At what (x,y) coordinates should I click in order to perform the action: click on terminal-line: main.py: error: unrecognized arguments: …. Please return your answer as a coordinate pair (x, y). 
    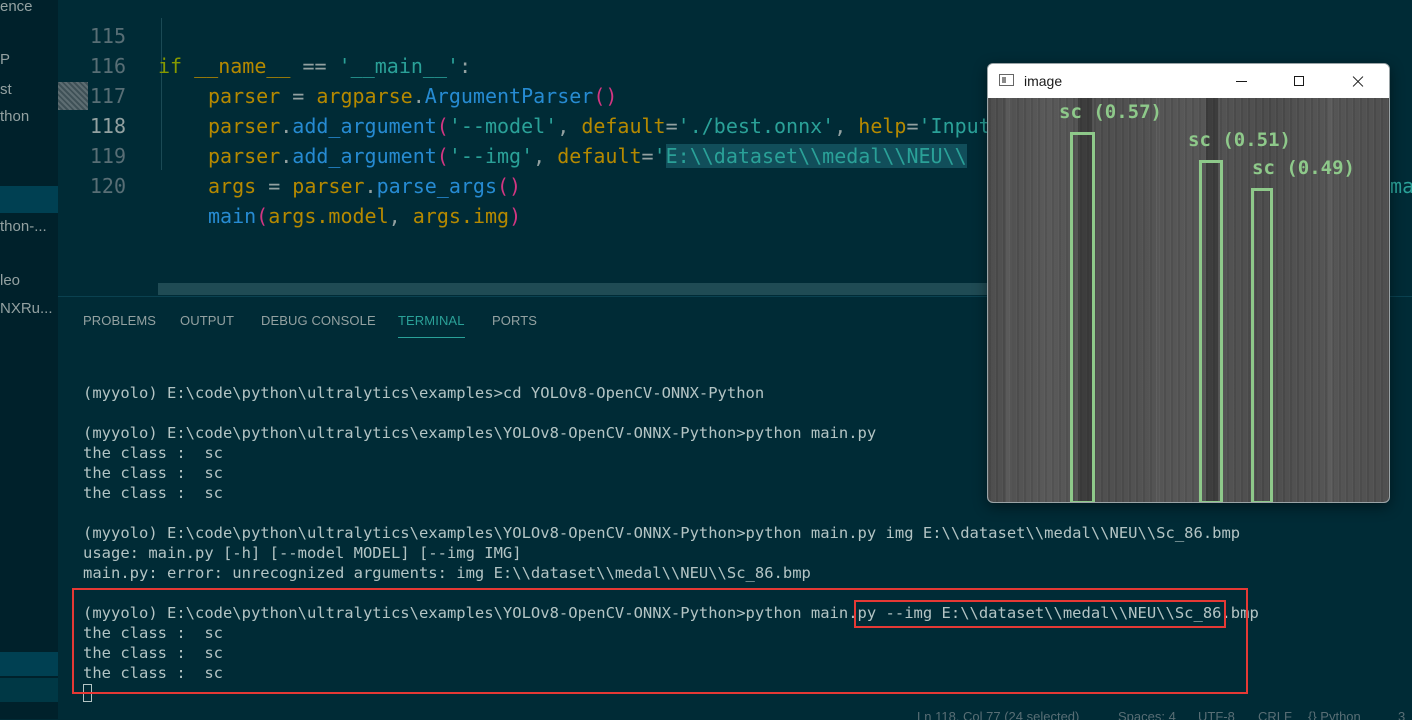
    Looking at the image, I should click on (447, 573).